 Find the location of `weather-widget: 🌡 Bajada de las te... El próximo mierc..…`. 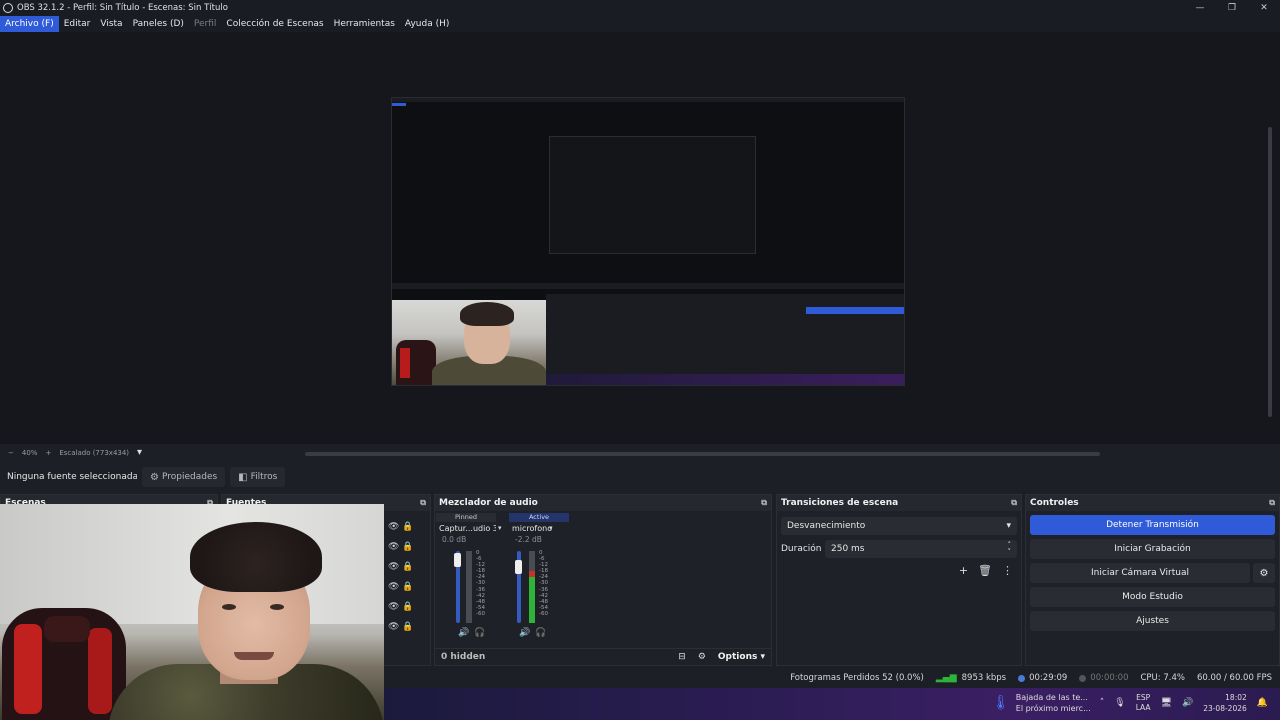

weather-widget: 🌡 Bajada de las te... El próximo mierc..… is located at coordinates (1041, 703).